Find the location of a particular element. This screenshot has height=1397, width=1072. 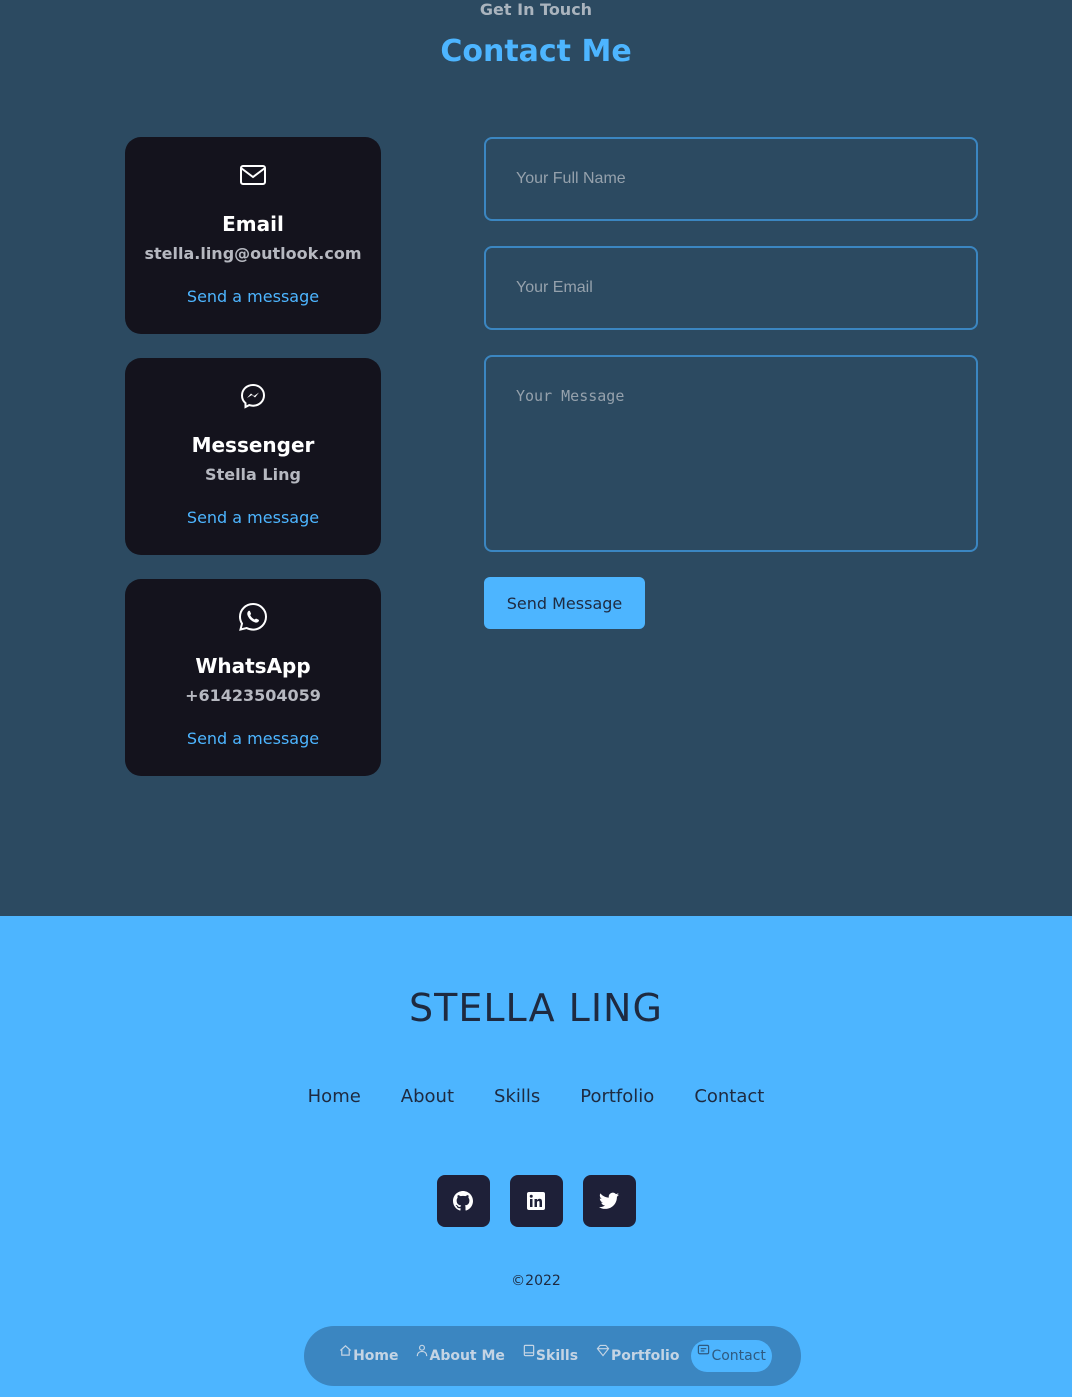

twitter-button is located at coordinates (609, 1201).